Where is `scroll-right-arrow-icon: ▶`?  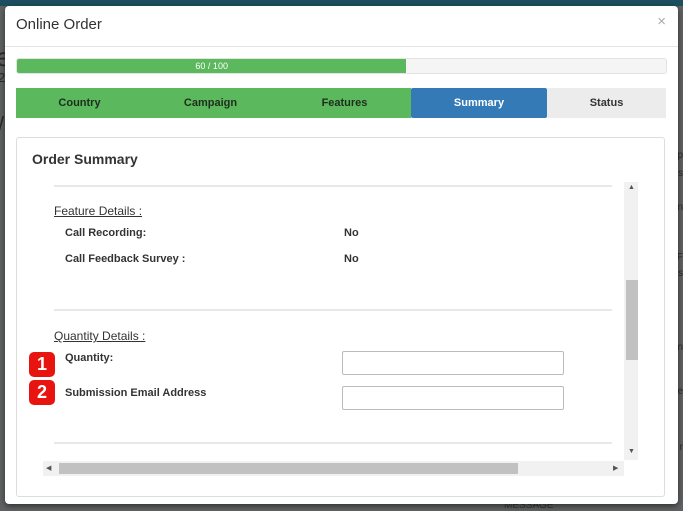 scroll-right-arrow-icon: ▶ is located at coordinates (615, 468).